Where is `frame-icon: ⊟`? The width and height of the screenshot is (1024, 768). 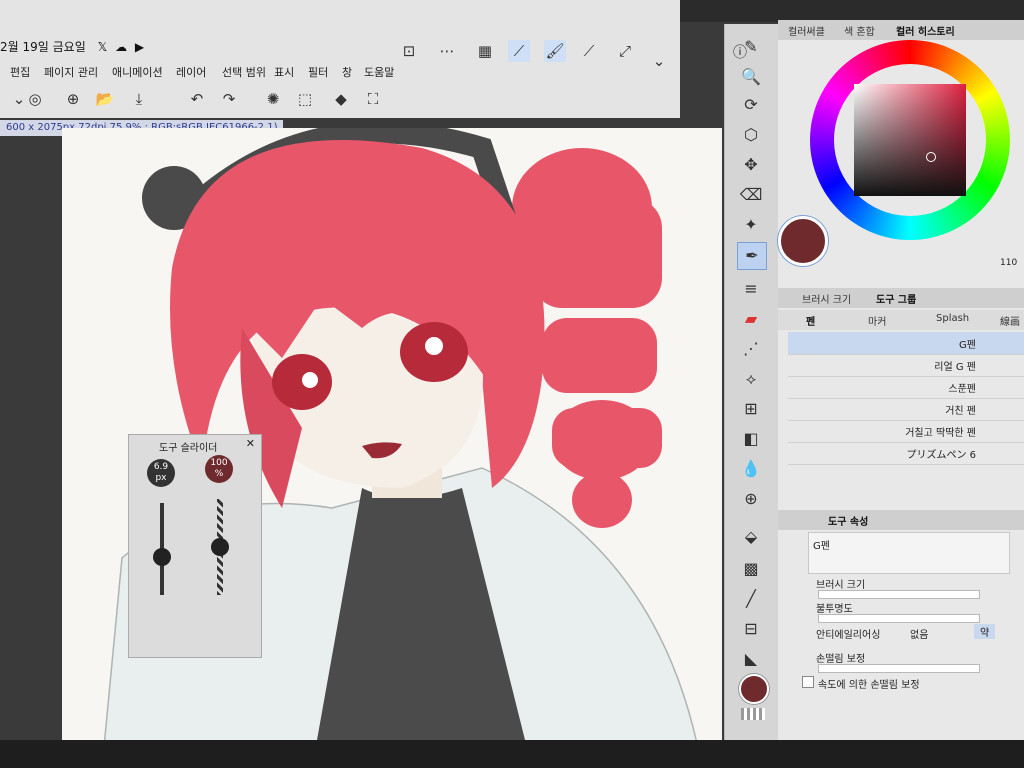
frame-icon: ⊟ is located at coordinates (751, 629).